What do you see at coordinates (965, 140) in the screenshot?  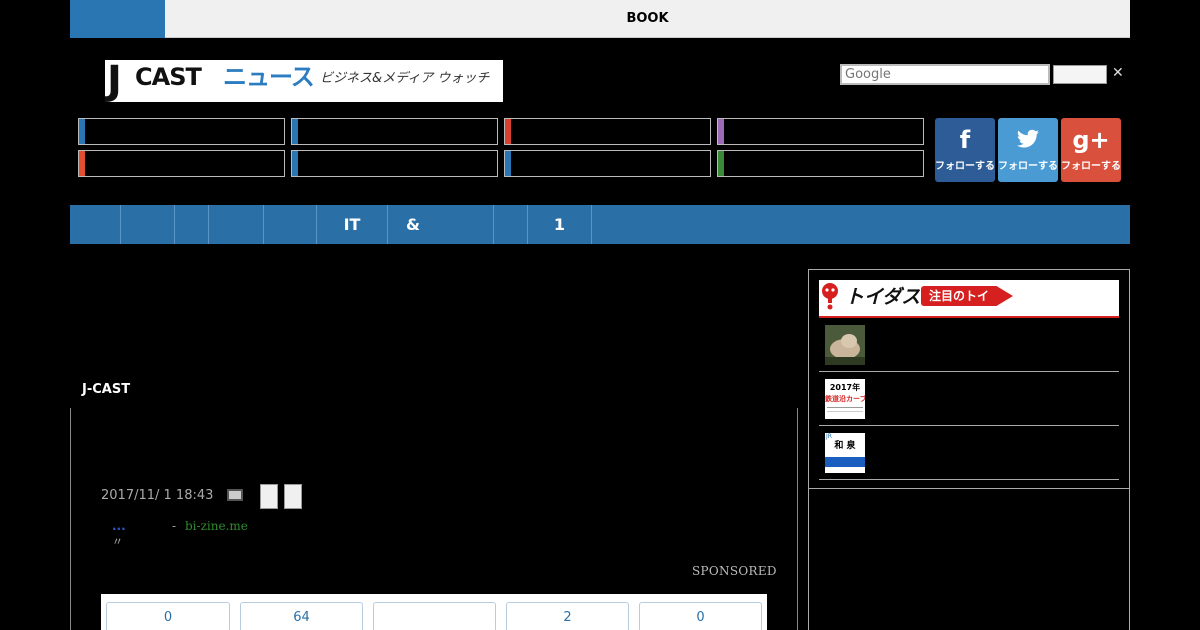 I see `facebook-icon: f` at bounding box center [965, 140].